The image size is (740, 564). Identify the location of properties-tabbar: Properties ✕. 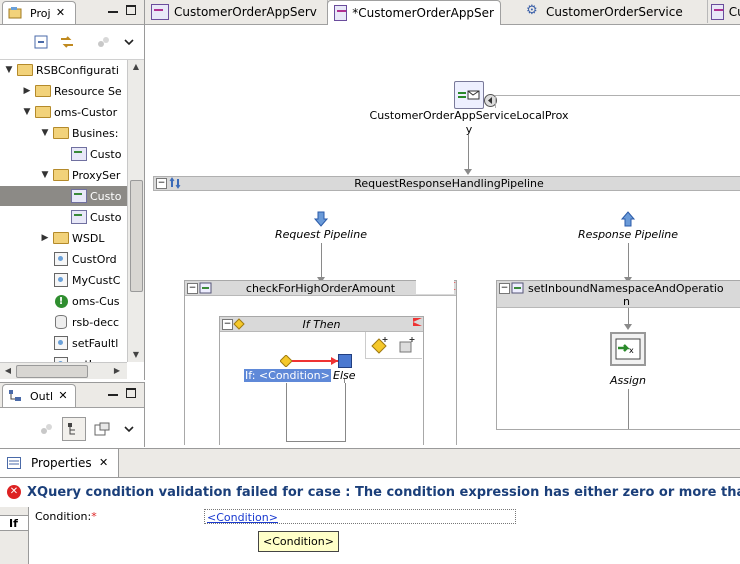
(370, 463).